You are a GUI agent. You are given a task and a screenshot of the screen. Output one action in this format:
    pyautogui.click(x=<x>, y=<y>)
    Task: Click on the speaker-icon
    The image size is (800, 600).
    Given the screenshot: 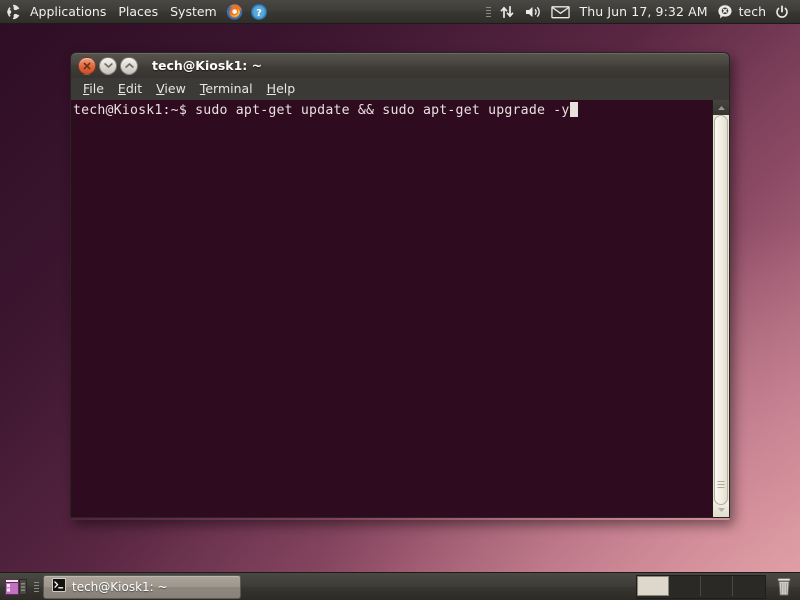 What is the action you would take?
    pyautogui.click(x=533, y=12)
    